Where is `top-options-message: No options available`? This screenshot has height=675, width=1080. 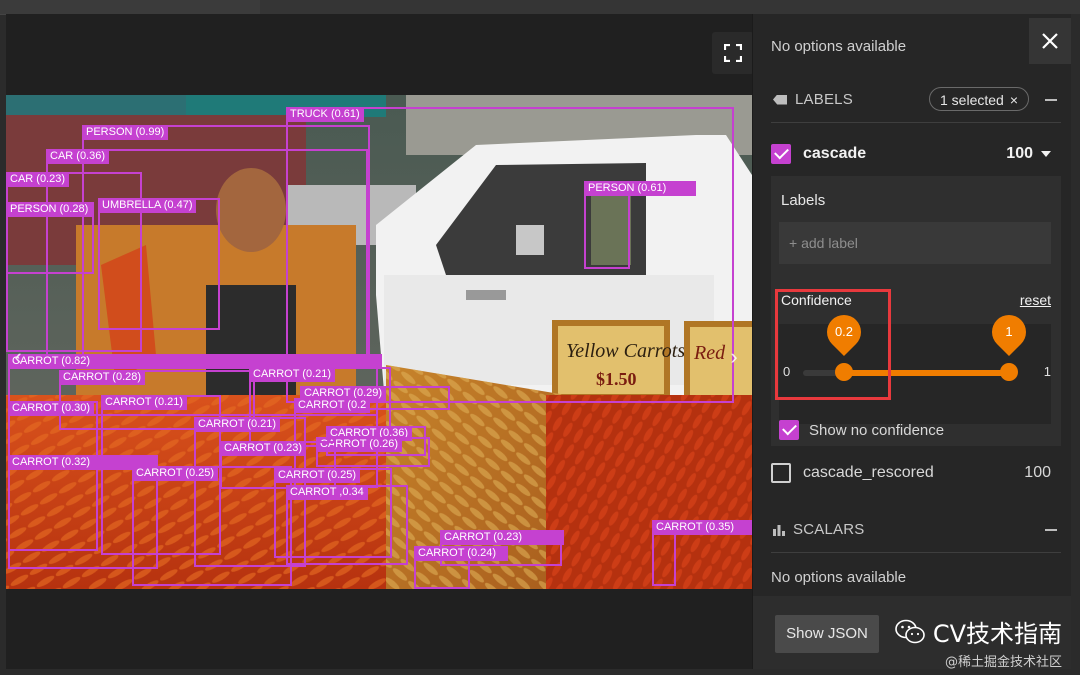 top-options-message: No options available is located at coordinates (839, 46).